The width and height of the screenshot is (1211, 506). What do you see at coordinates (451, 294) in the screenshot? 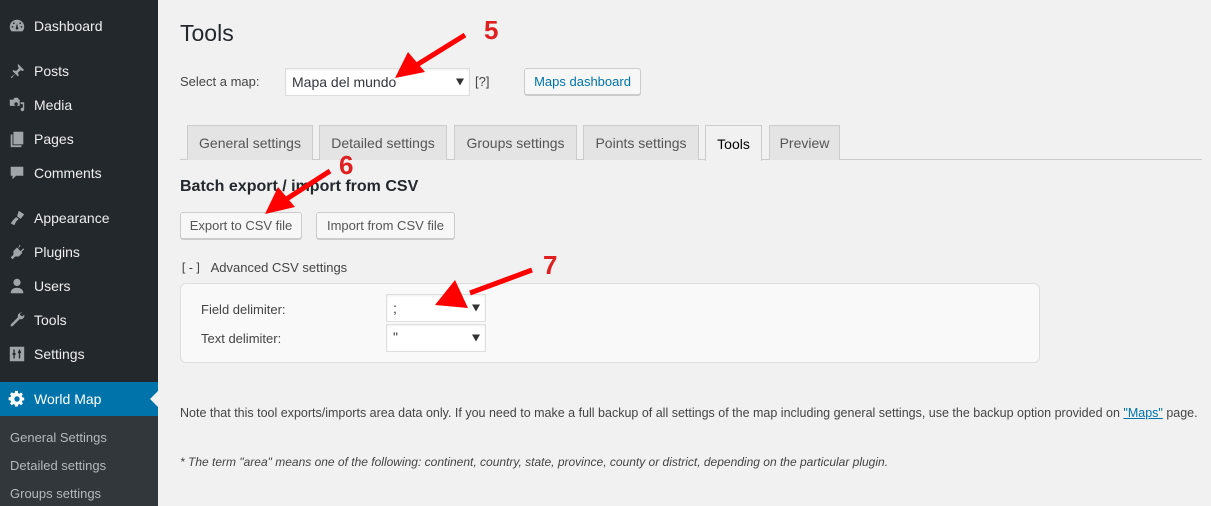
I see `arrow-7-head` at bounding box center [451, 294].